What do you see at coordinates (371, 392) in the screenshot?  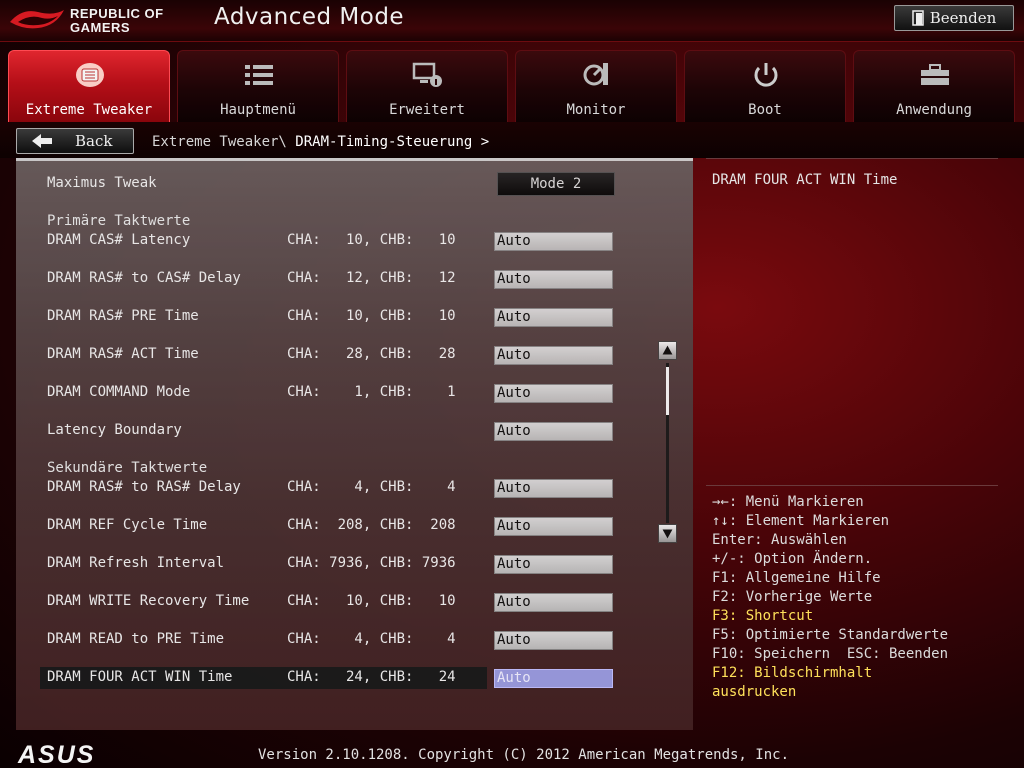 I see `channel-values: CHA: 1, CHB: 1` at bounding box center [371, 392].